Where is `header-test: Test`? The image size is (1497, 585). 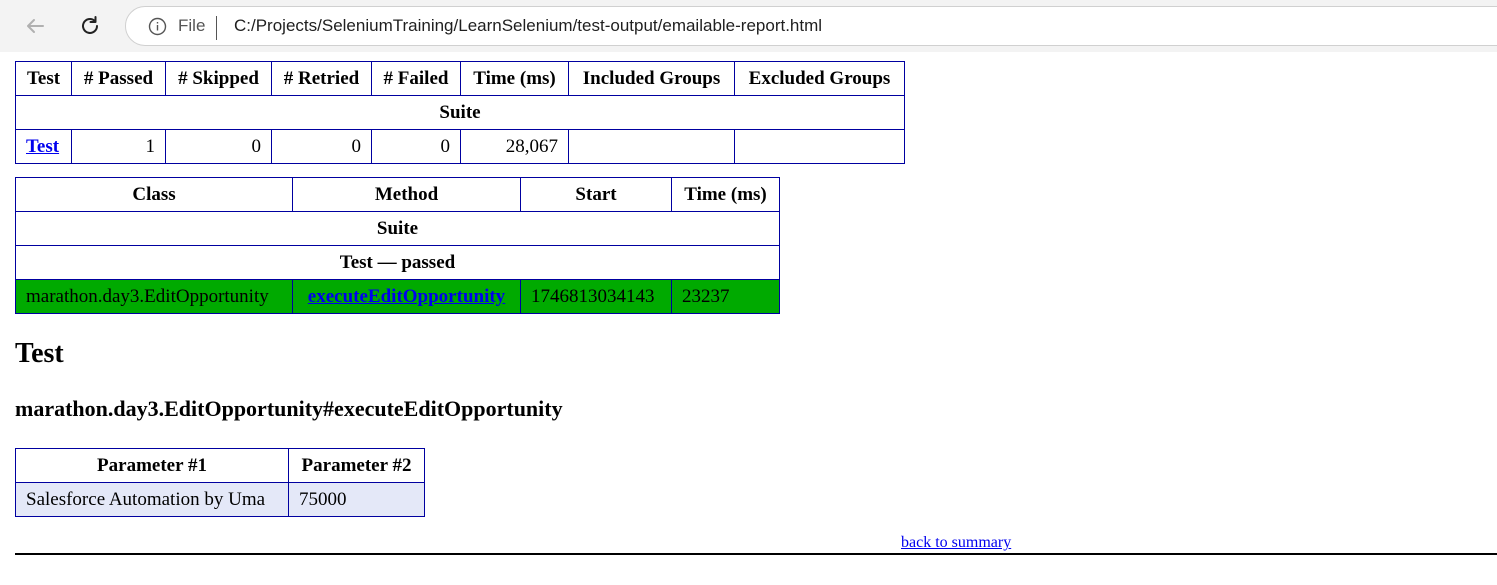
header-test: Test is located at coordinates (43, 78).